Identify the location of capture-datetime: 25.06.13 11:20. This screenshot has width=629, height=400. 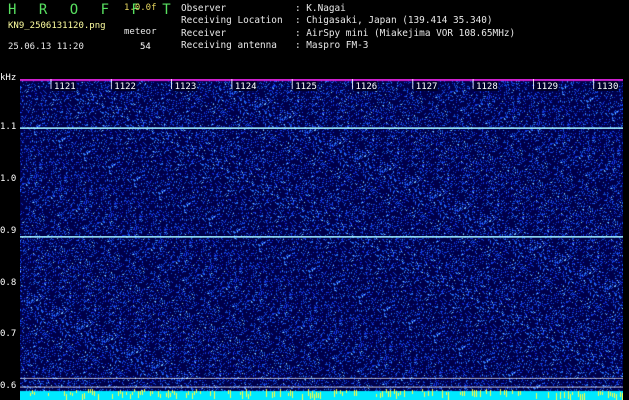
(46, 47).